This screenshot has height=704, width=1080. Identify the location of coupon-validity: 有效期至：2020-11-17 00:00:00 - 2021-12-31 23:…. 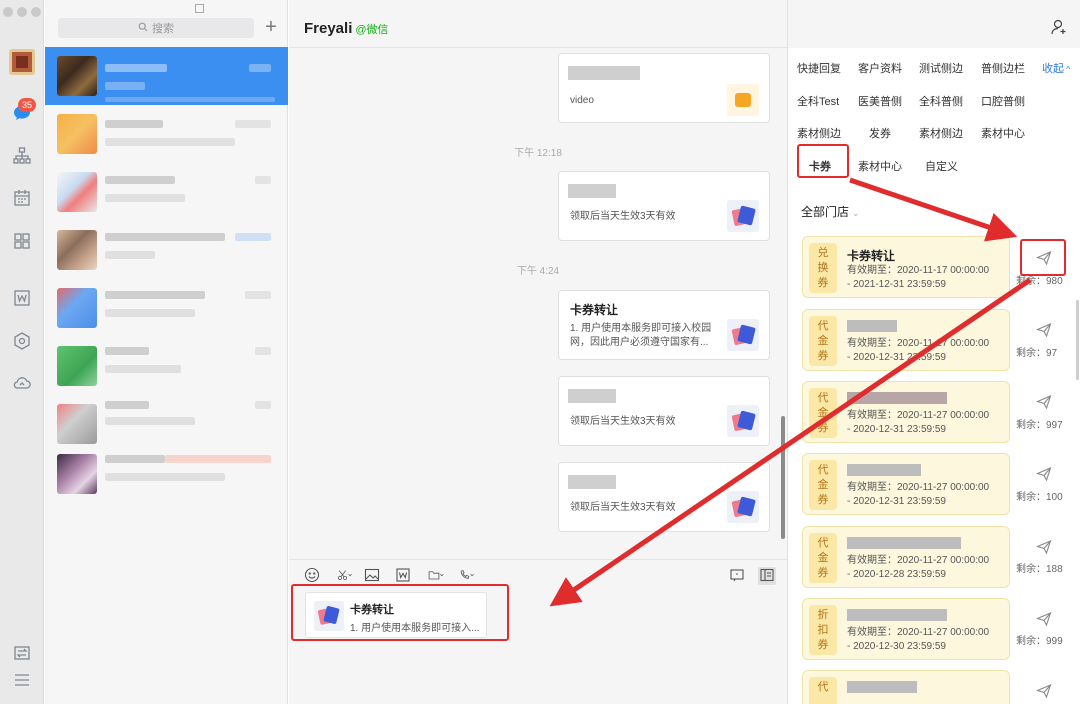
(918, 278).